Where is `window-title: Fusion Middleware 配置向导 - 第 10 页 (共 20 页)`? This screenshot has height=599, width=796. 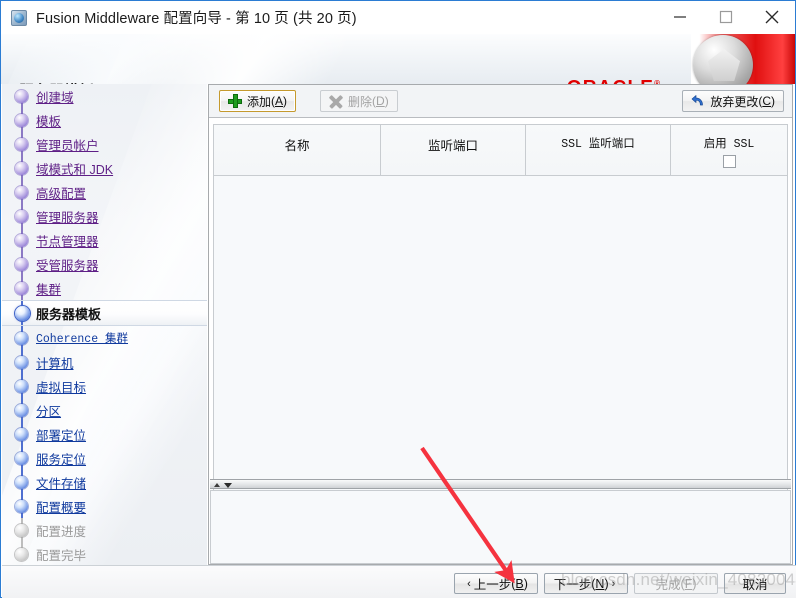
window-title: Fusion Middleware 配置向导 - 第 10 页 (共 20 页) is located at coordinates (196, 19).